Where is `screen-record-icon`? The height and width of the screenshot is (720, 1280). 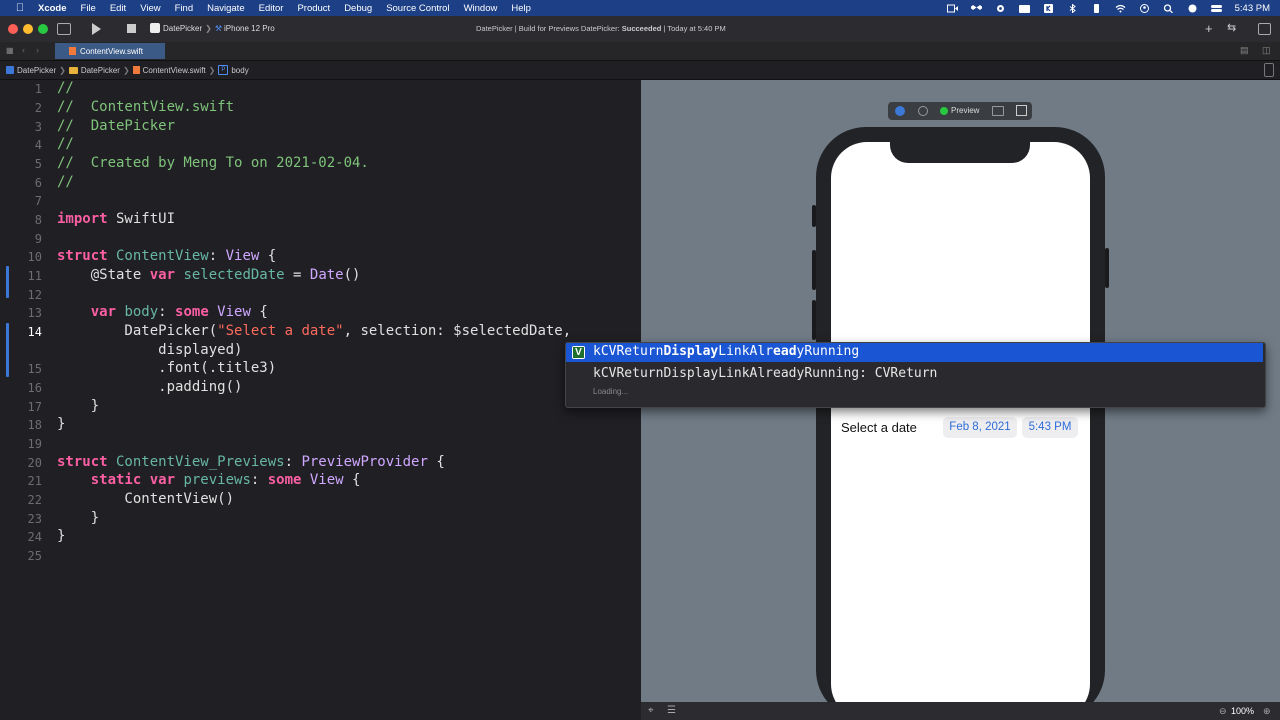 screen-record-icon is located at coordinates (952, 8).